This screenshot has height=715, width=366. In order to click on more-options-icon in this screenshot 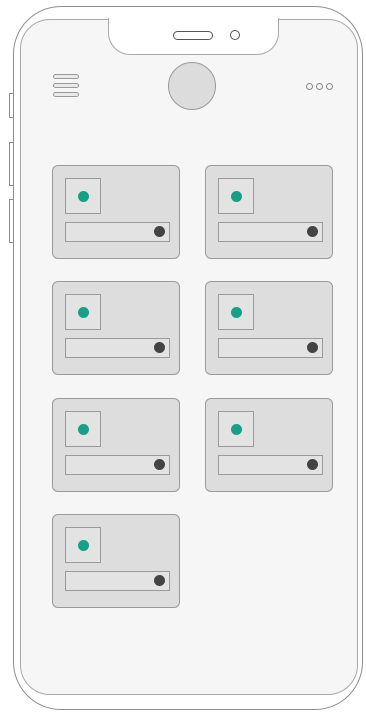, I will do `click(320, 87)`.